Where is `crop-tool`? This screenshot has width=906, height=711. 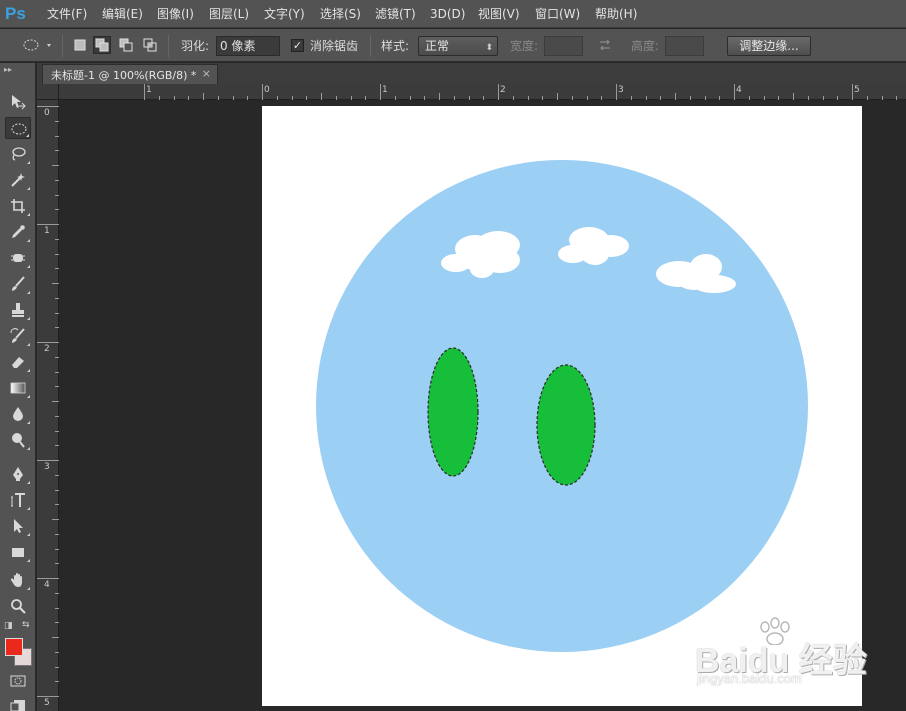
crop-tool is located at coordinates (18, 206).